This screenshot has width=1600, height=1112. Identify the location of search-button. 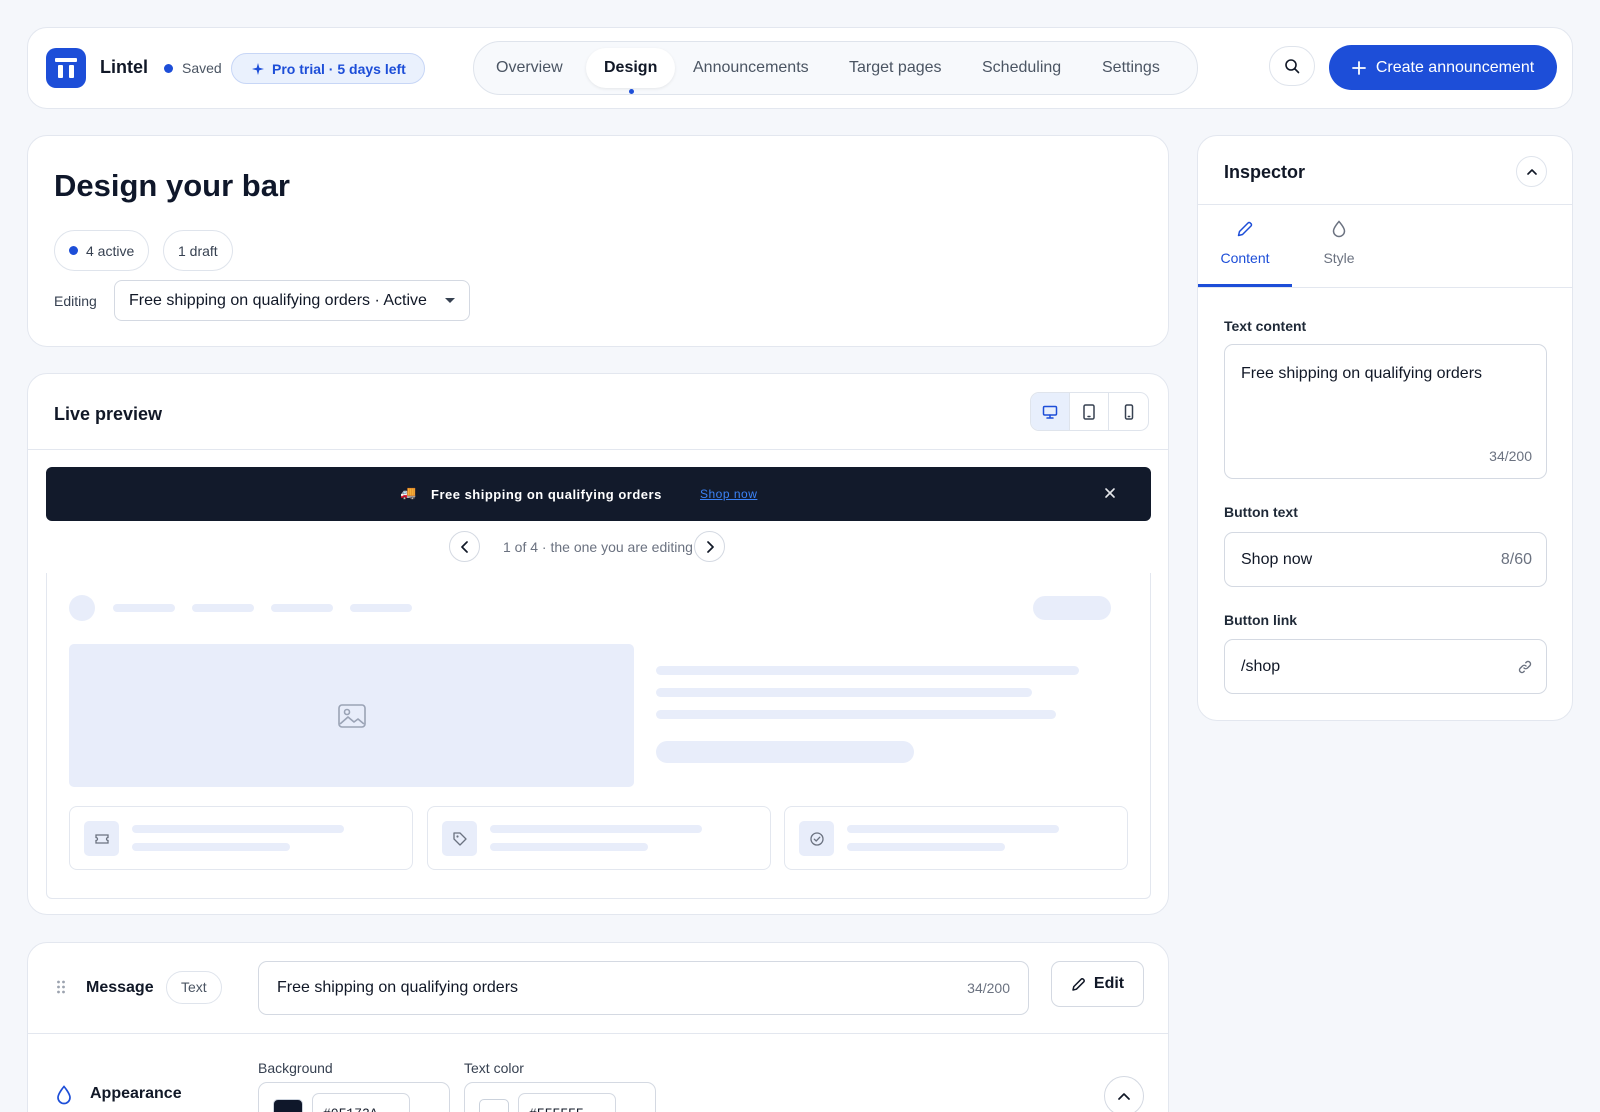
(1292, 66).